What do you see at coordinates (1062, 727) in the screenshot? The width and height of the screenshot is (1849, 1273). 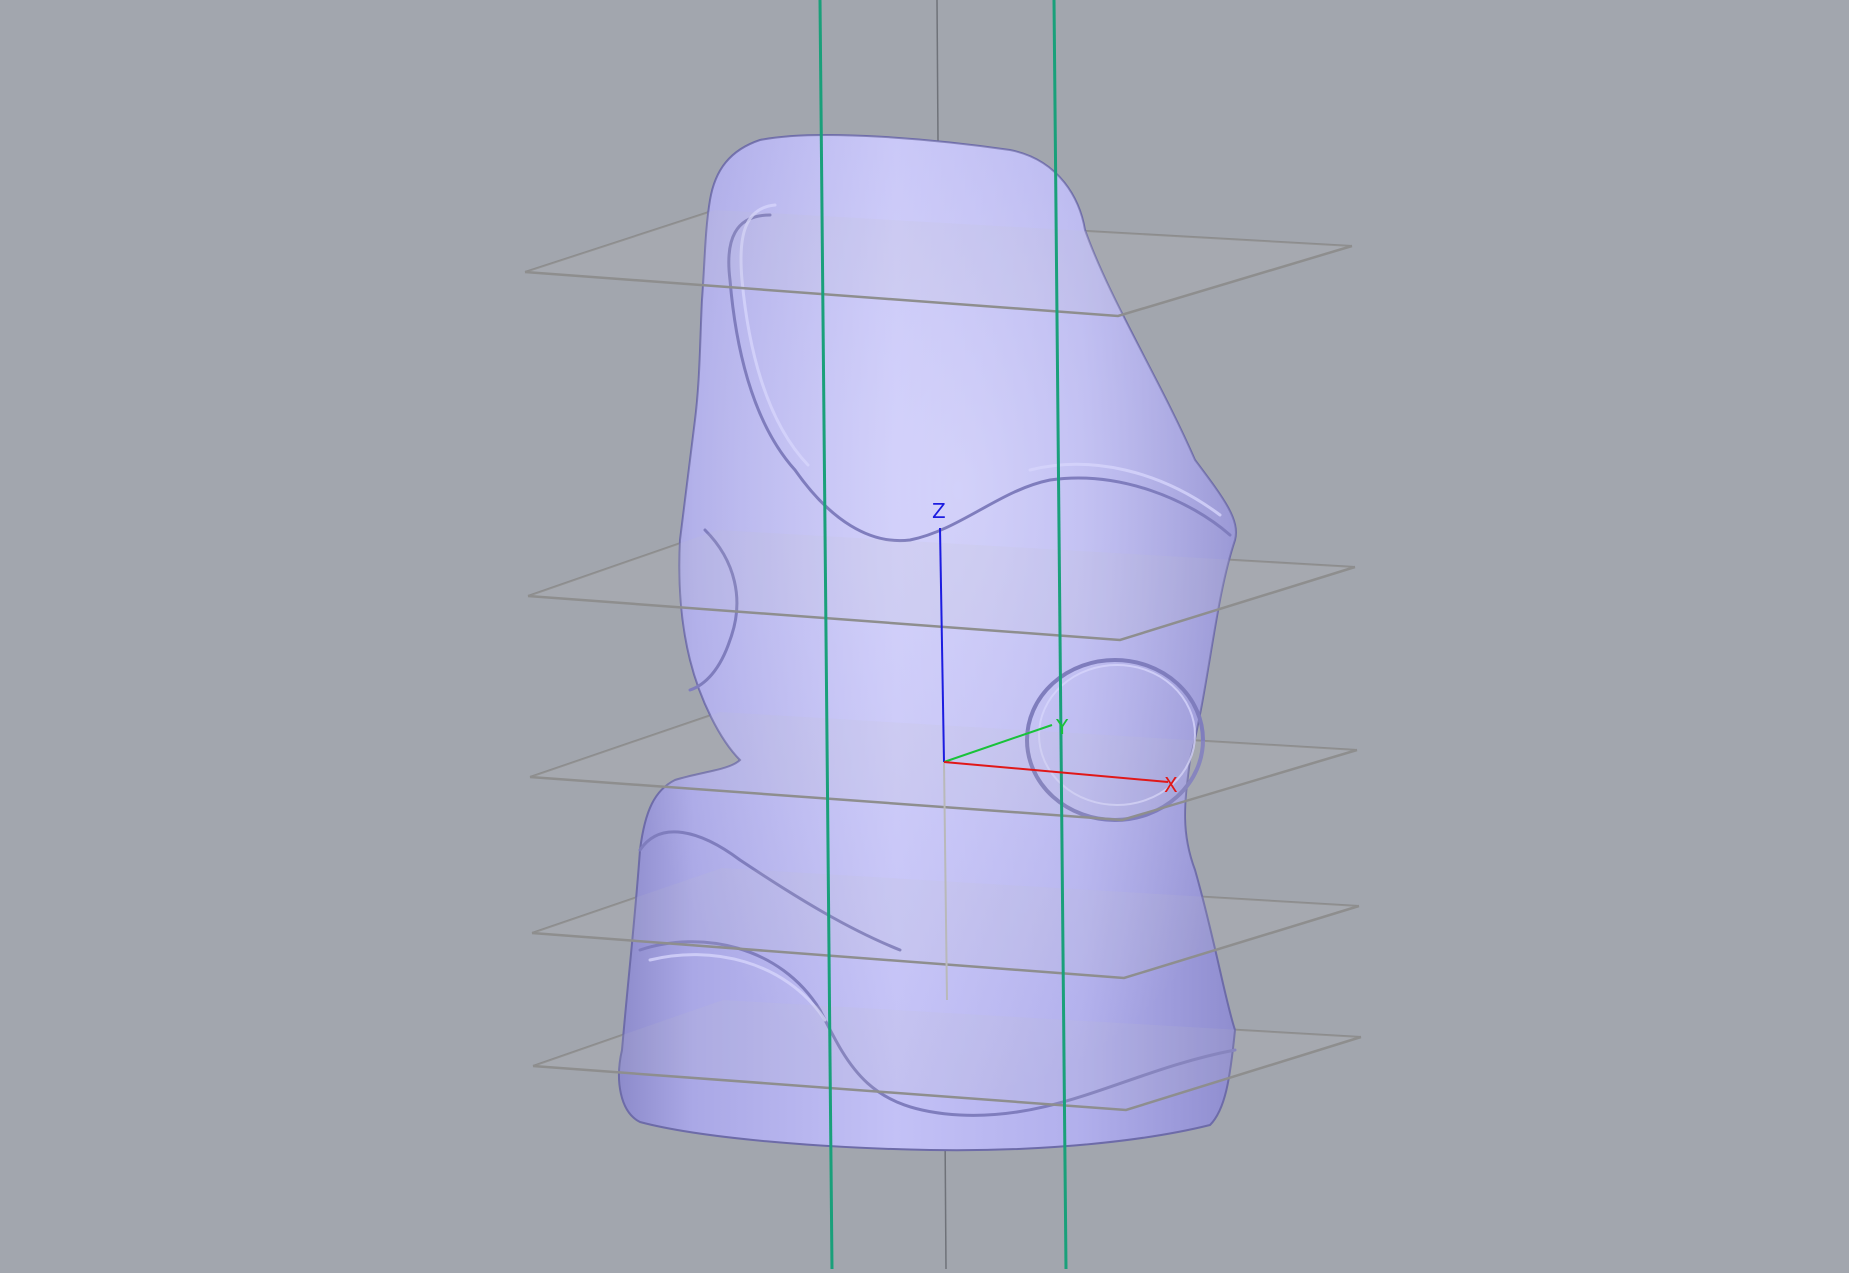 I see `y-axis-label: Y` at bounding box center [1062, 727].